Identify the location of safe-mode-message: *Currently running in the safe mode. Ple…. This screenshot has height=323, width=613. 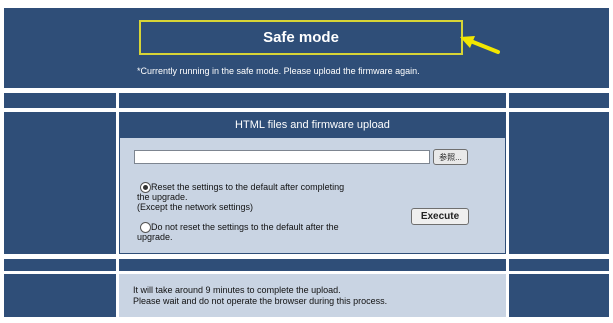
(278, 71).